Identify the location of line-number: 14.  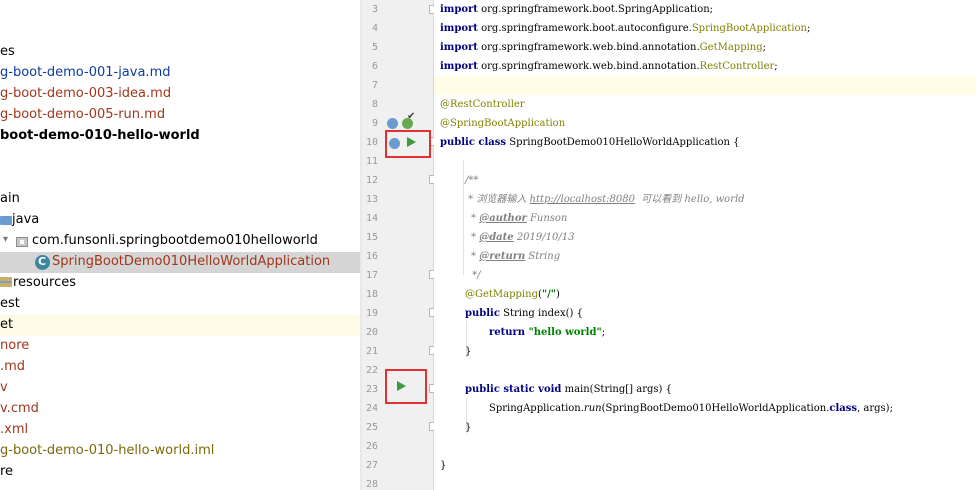
(371, 218).